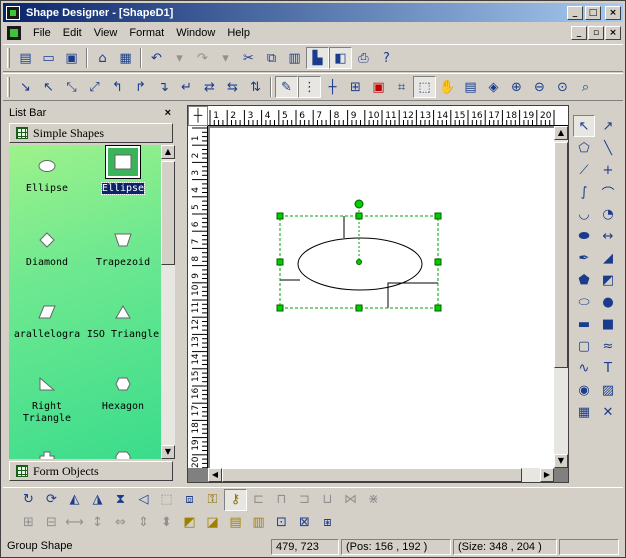 This screenshot has height=558, width=626. Describe the element at coordinates (14, 33) in the screenshot. I see `document-icon` at that location.